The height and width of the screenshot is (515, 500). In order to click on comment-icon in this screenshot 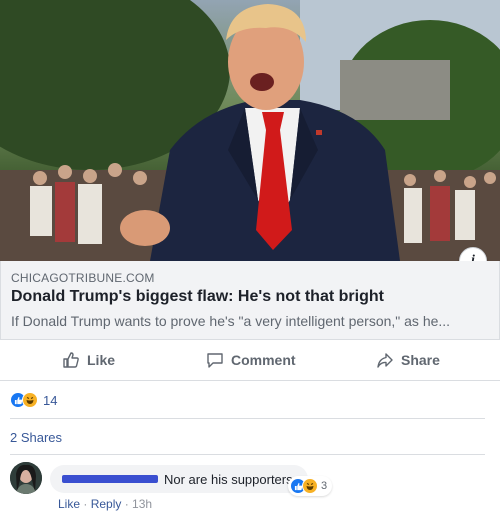, I will do `click(215, 360)`.